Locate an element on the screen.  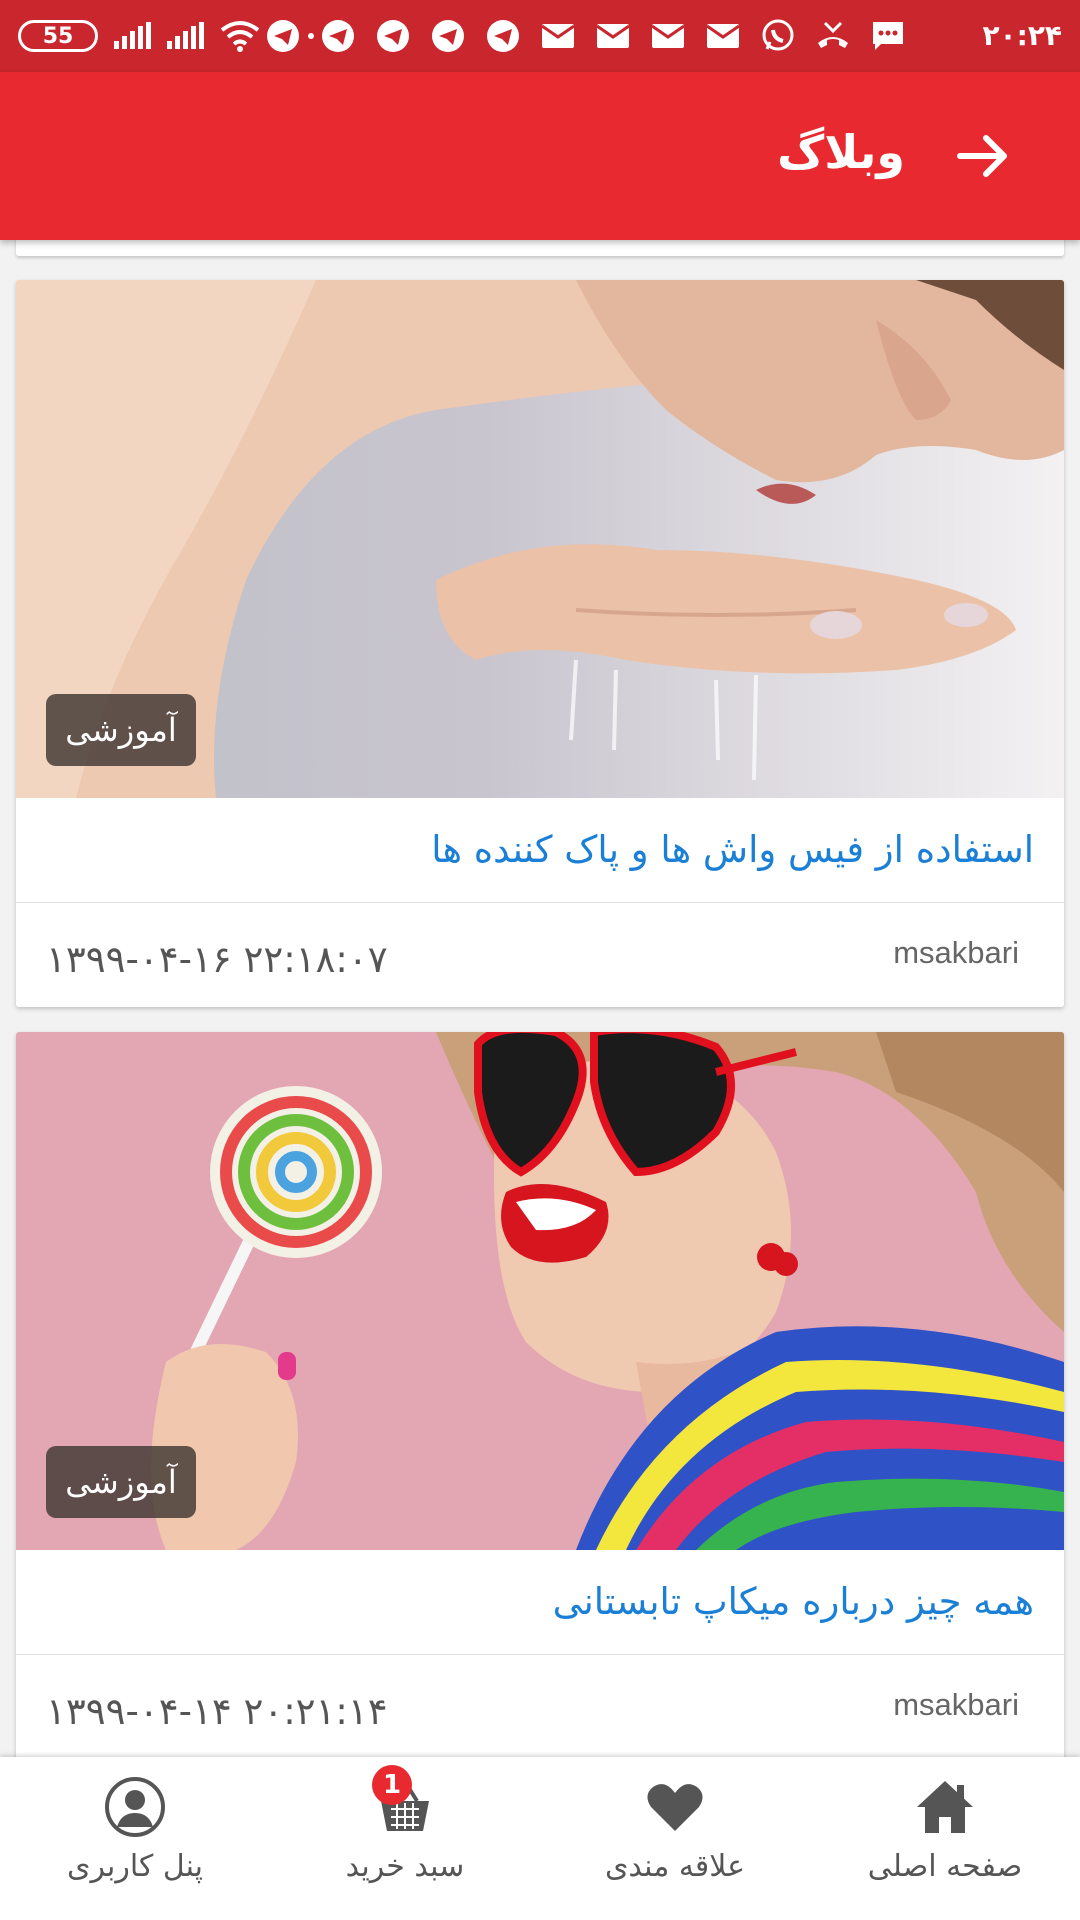
nav-cart-label: سبد خرید is located at coordinates (405, 1866).